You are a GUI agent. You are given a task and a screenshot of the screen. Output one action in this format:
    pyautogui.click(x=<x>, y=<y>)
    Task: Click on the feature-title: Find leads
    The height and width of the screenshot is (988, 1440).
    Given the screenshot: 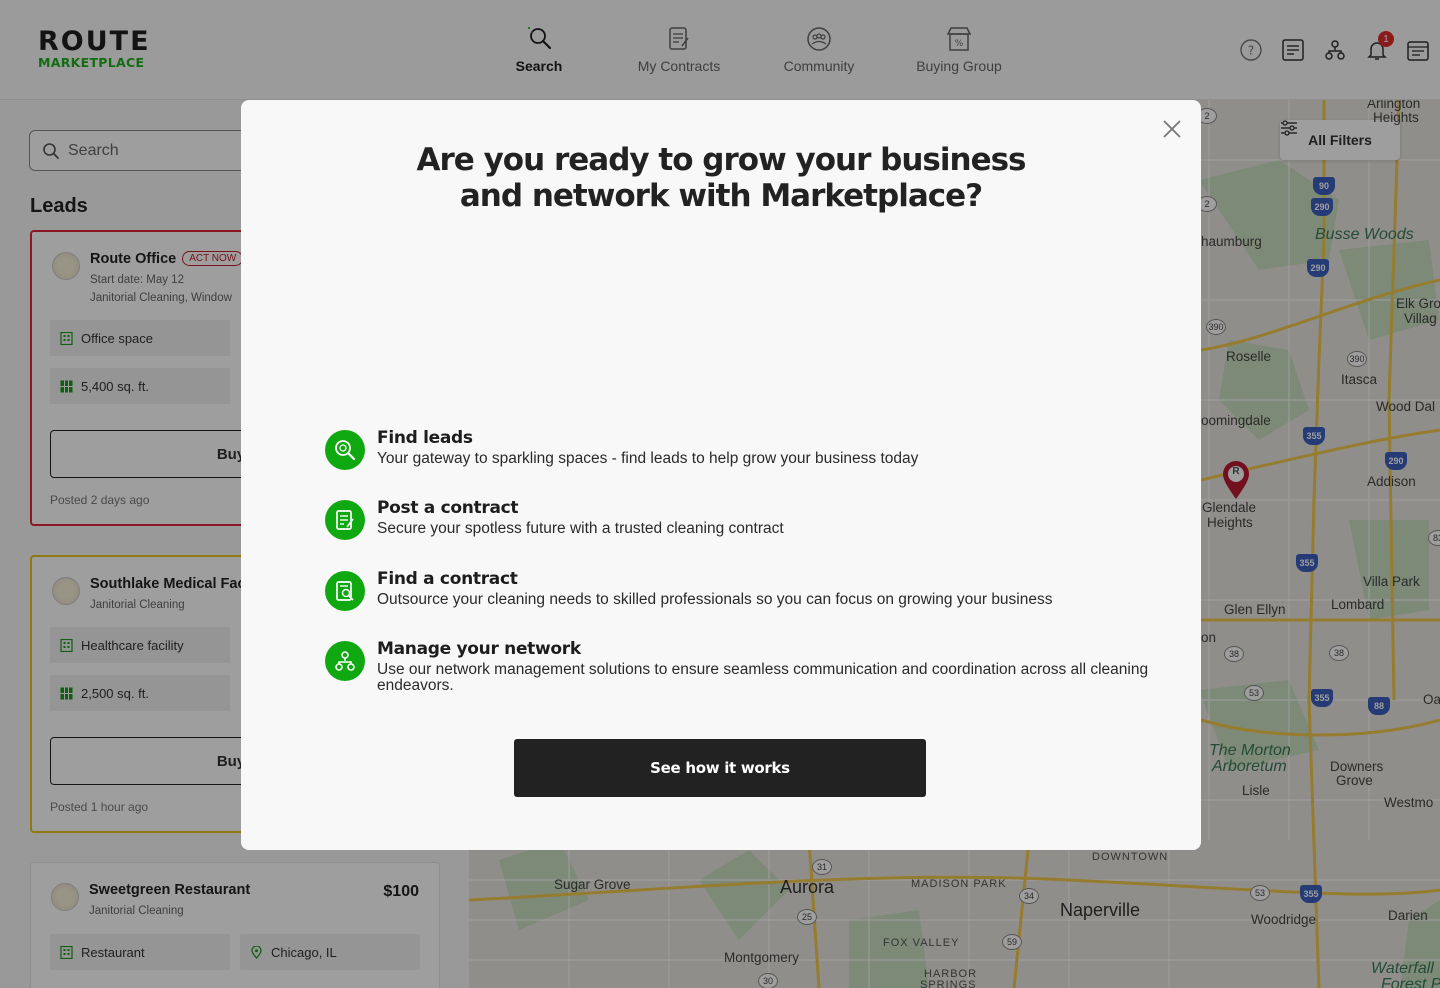 What is the action you would take?
    pyautogui.click(x=425, y=438)
    